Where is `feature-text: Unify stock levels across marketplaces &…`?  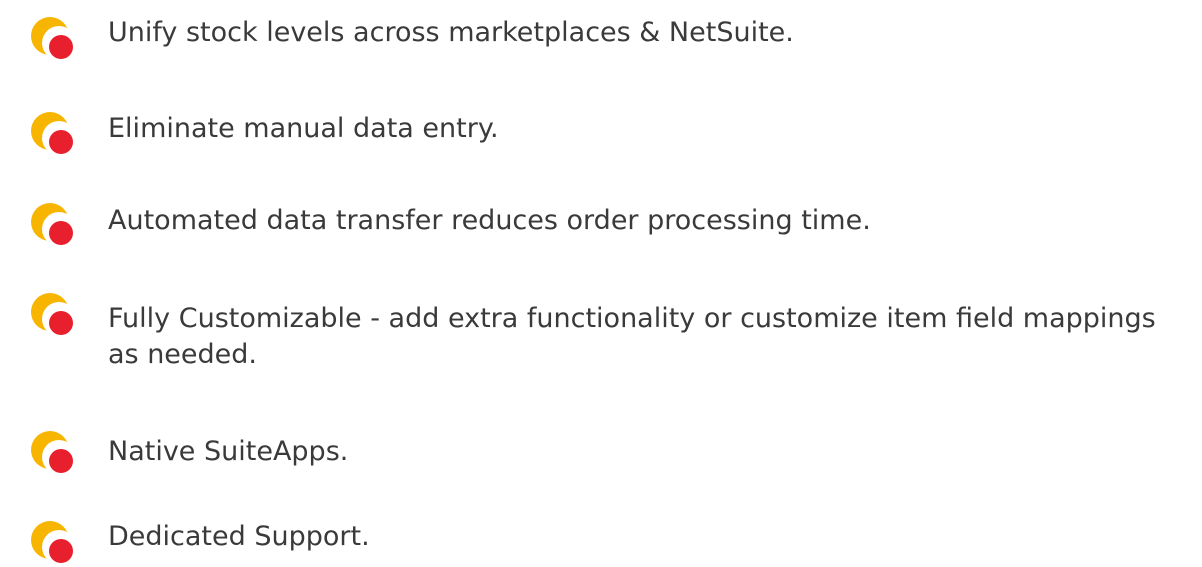
feature-text: Unify stock levels across marketplaces &… is located at coordinates (451, 32).